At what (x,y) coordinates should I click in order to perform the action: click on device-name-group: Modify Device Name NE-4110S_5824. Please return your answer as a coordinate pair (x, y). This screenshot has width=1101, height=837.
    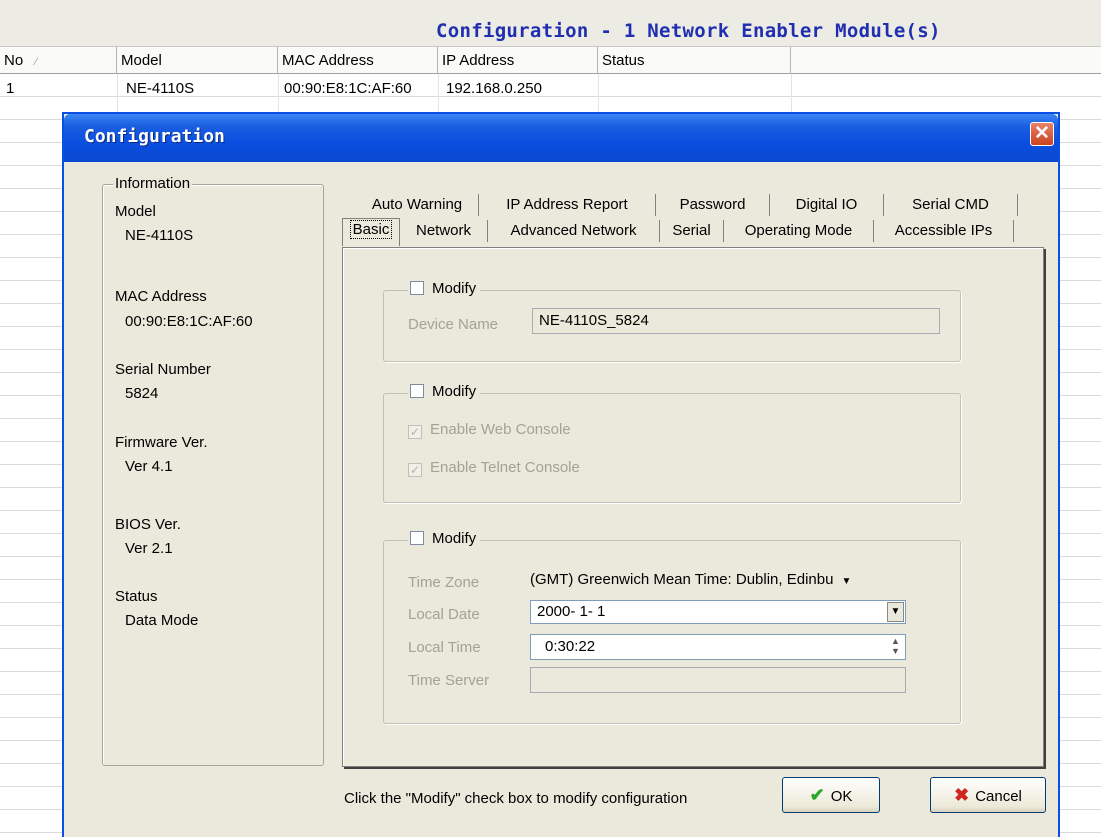
    Looking at the image, I should click on (672, 321).